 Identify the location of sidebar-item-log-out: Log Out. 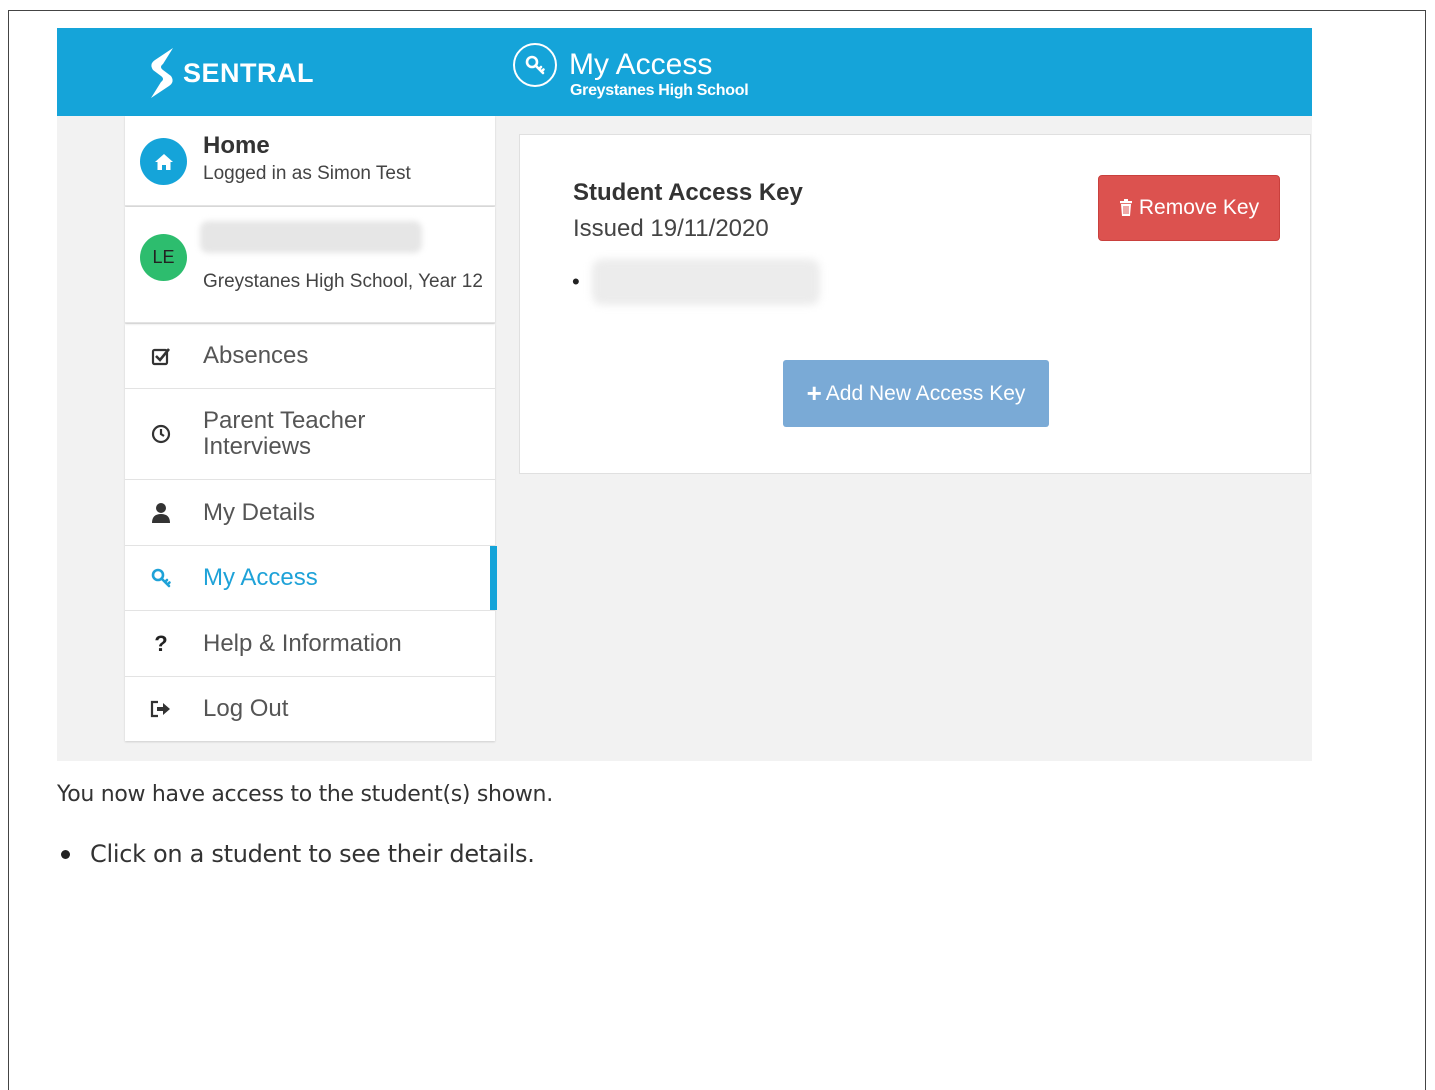
(310, 709).